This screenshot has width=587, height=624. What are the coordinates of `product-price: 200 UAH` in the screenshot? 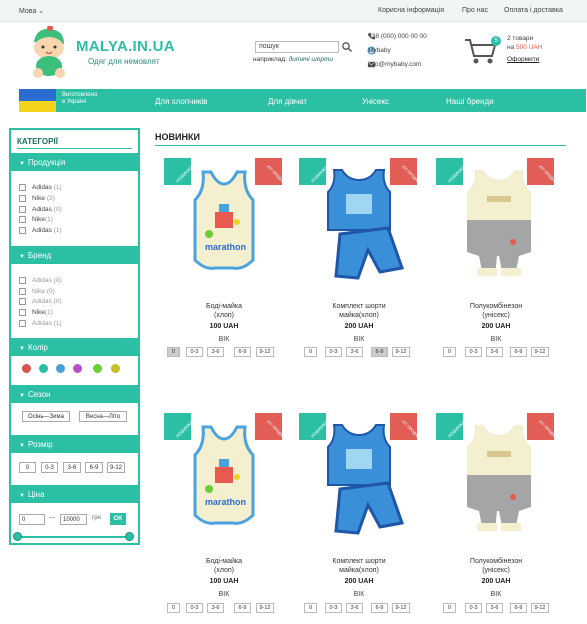 It's located at (359, 581).